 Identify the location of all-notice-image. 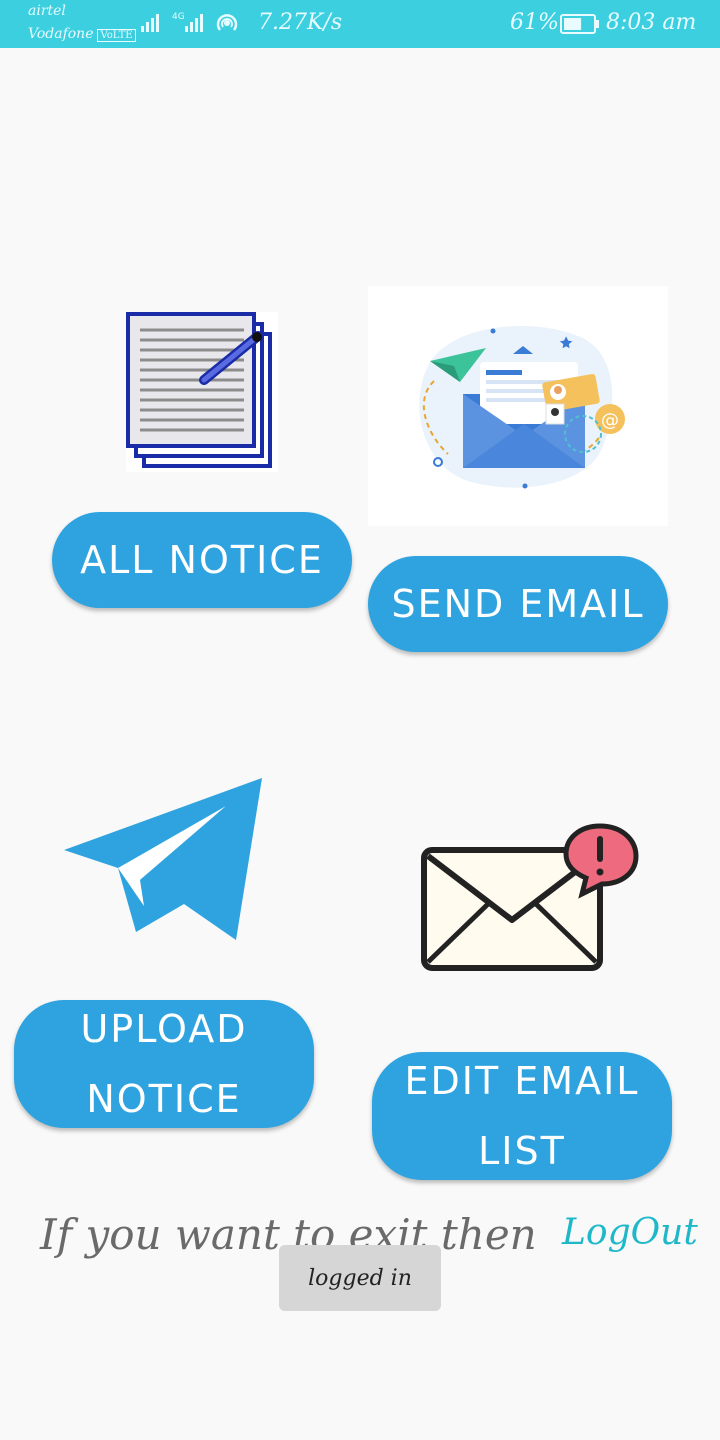
(202, 392).